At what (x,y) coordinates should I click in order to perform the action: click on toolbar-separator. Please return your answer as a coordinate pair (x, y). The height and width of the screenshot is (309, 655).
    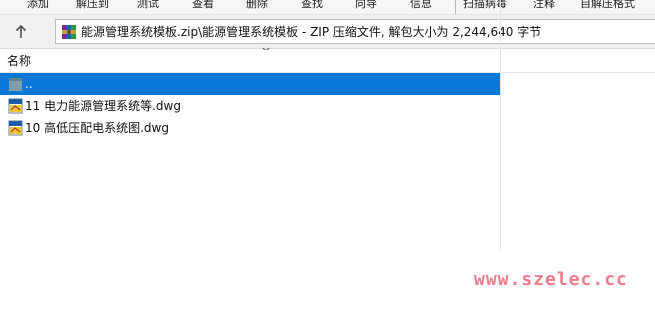
    Looking at the image, I should click on (455, 7).